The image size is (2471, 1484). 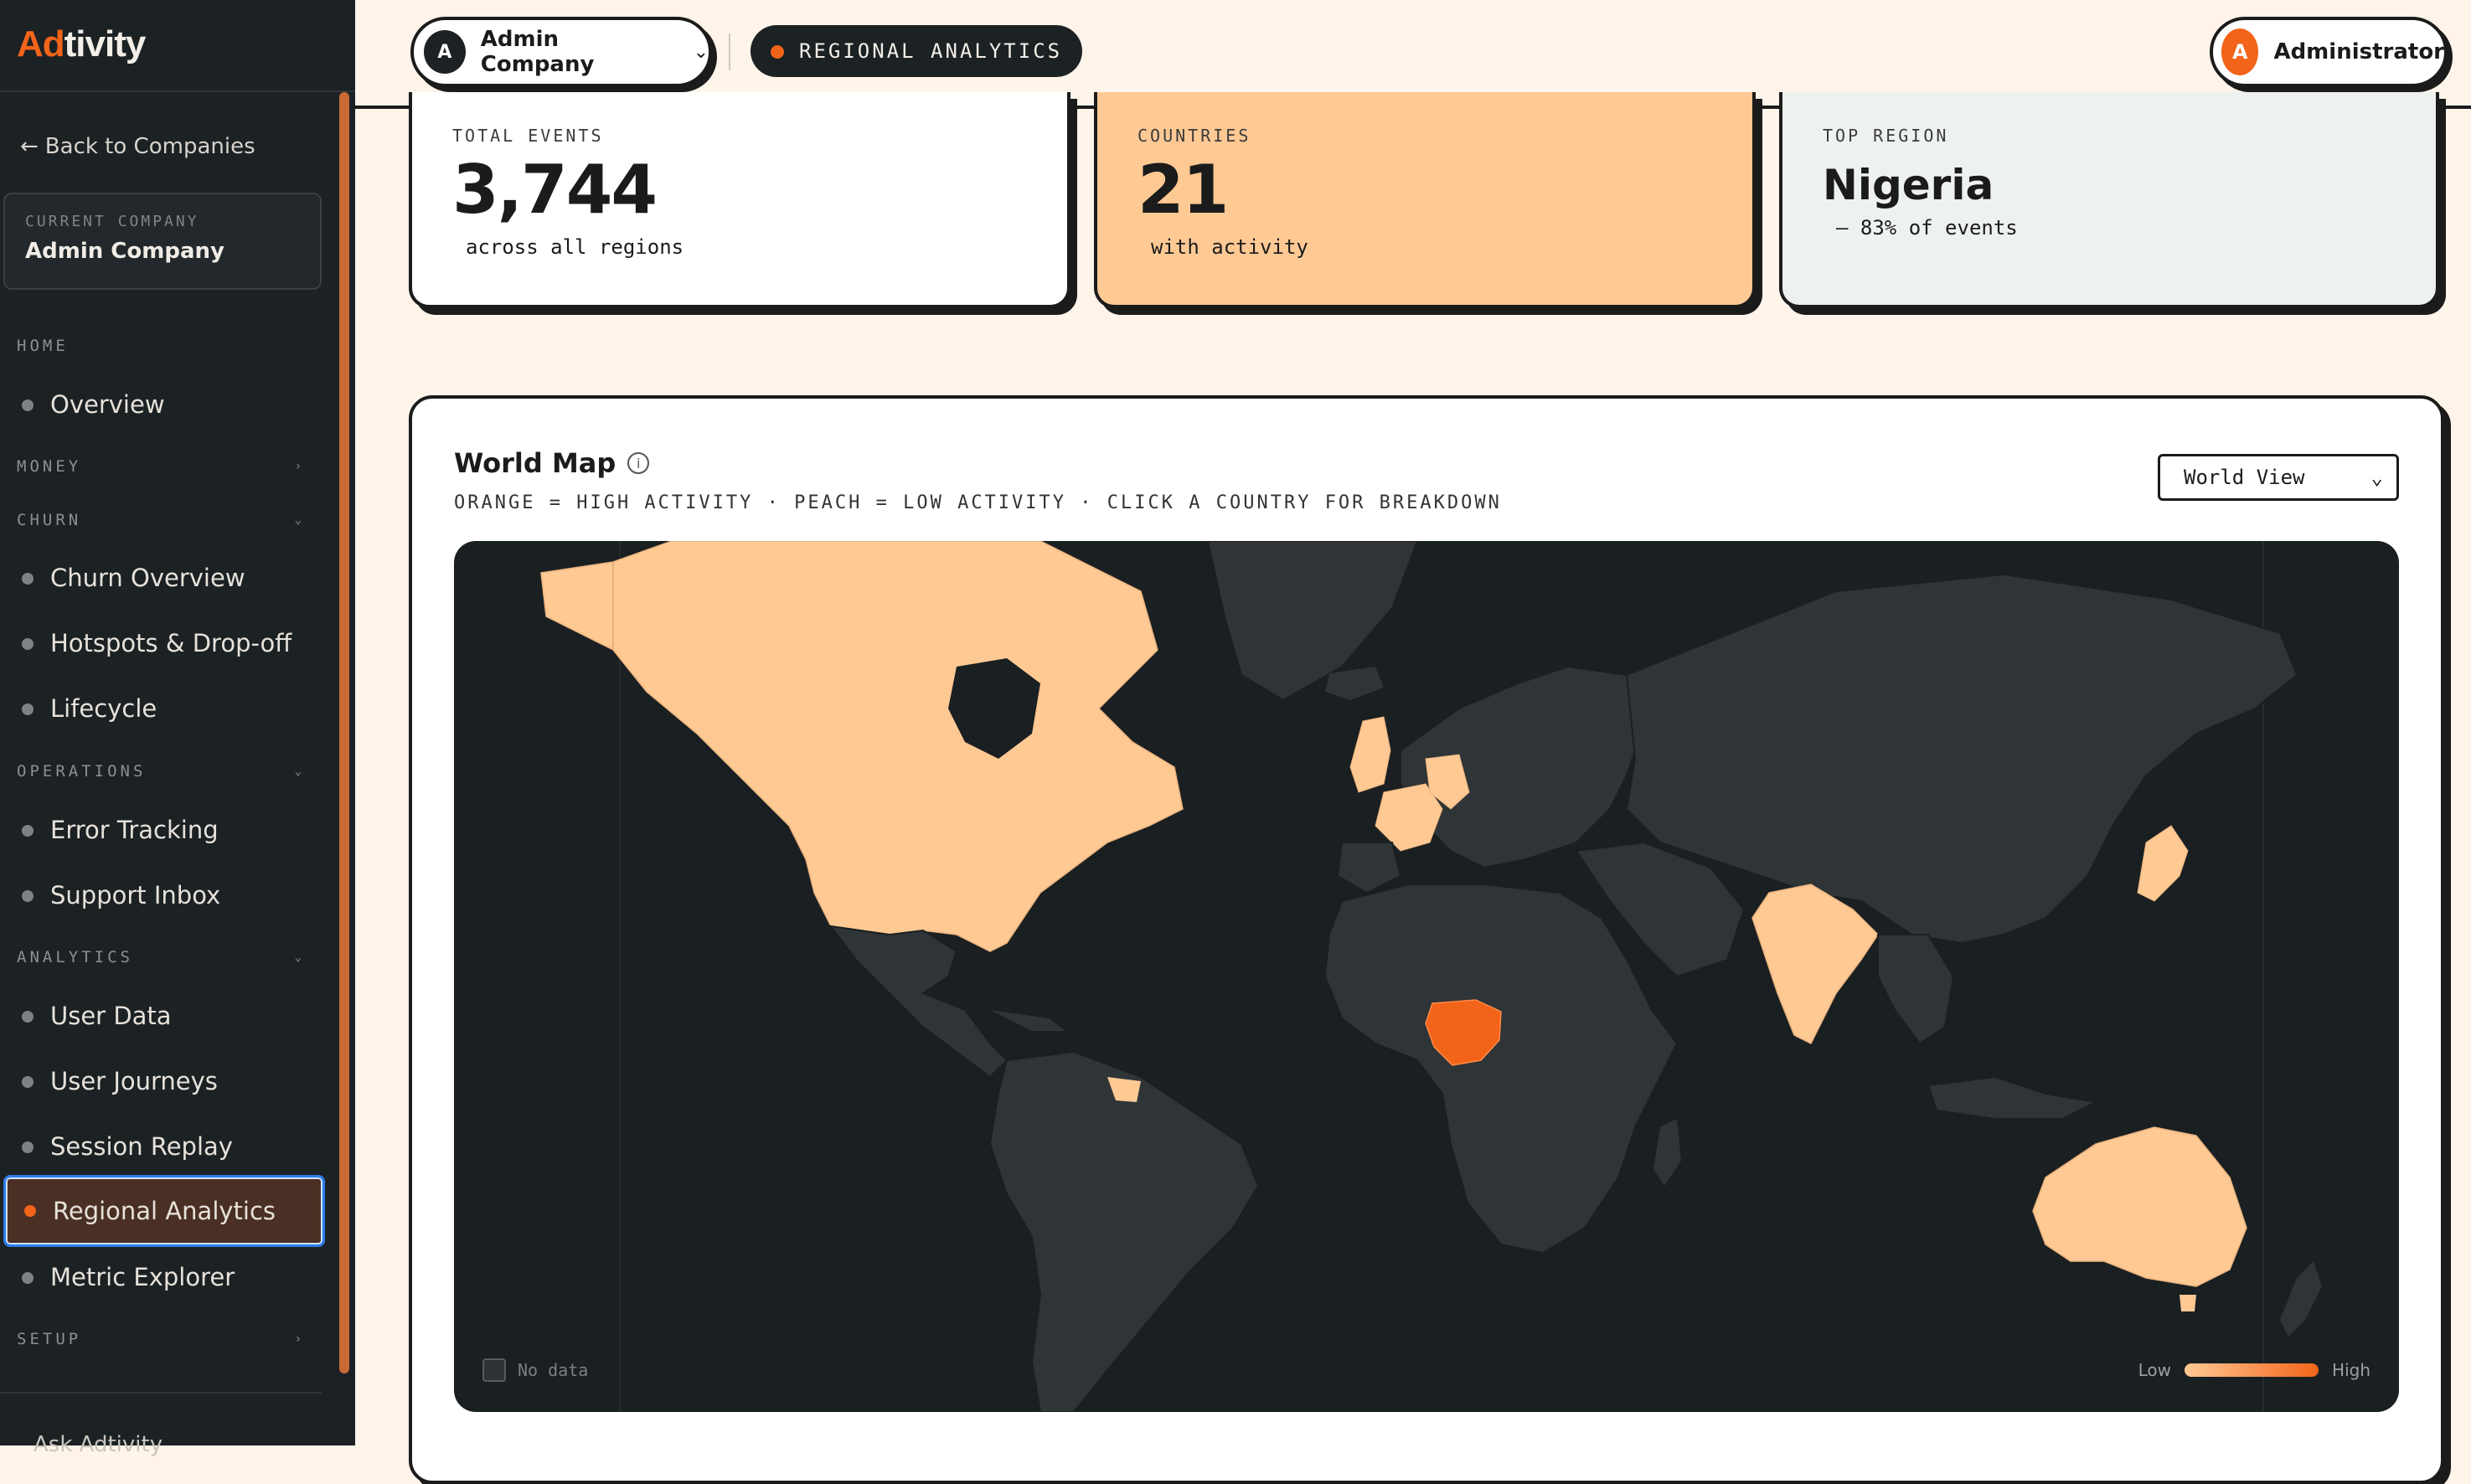 I want to click on sidebar-item-hotspots: Hotspots & Drop-off, so click(x=164, y=643).